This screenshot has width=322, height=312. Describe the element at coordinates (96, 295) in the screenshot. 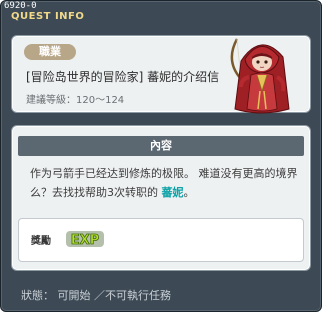

I see `quest-status: 狀態： 可開始 ／不可執行任務` at that location.